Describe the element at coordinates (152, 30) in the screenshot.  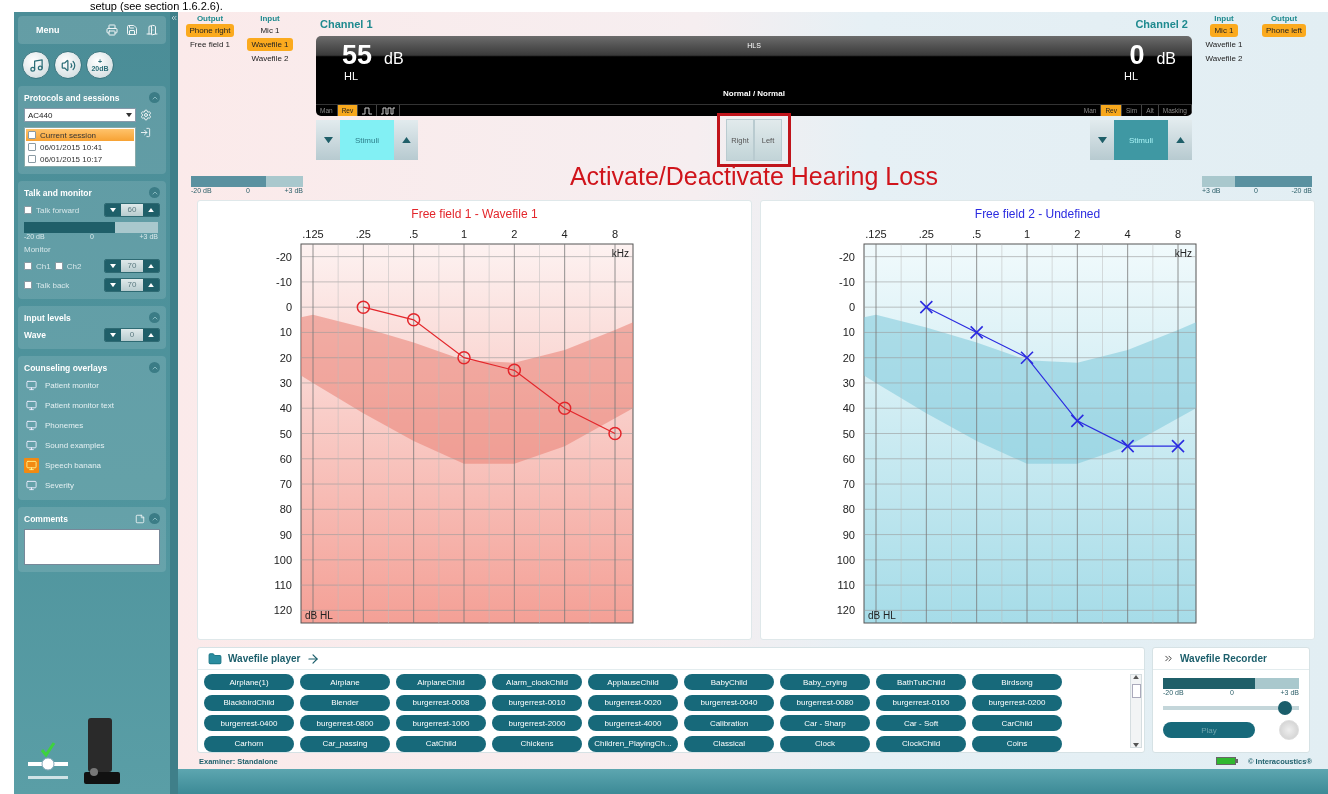
I see `door-icon` at that location.